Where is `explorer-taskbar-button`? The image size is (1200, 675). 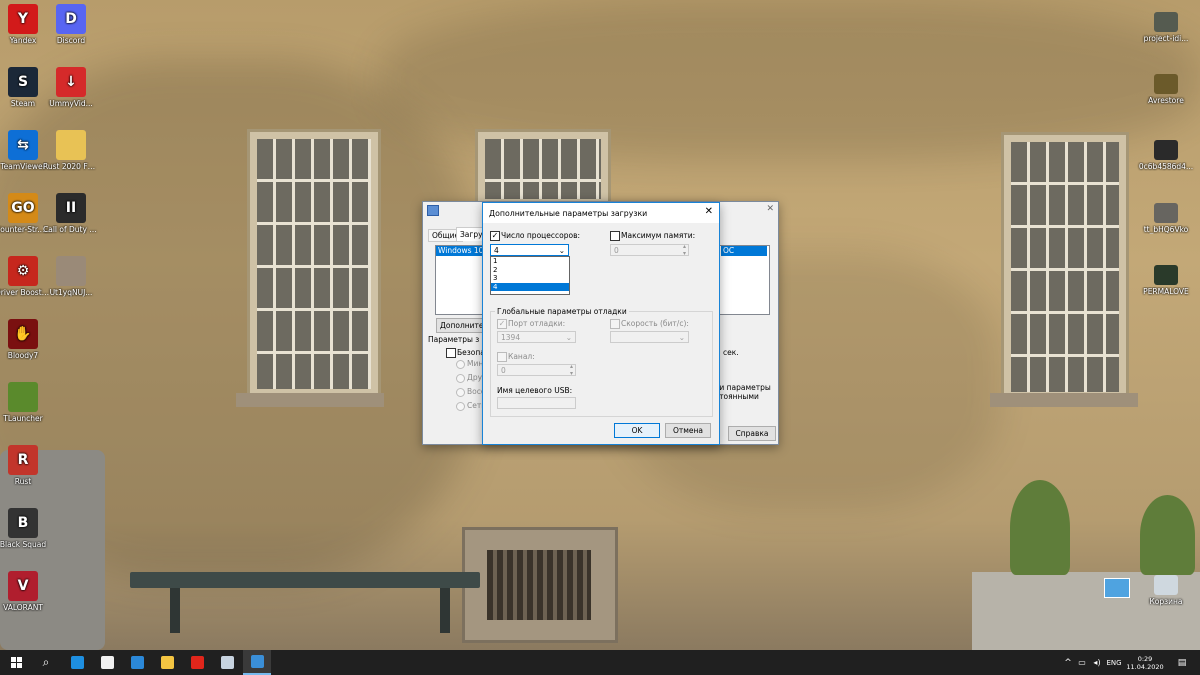
explorer-taskbar-button is located at coordinates (167, 662).